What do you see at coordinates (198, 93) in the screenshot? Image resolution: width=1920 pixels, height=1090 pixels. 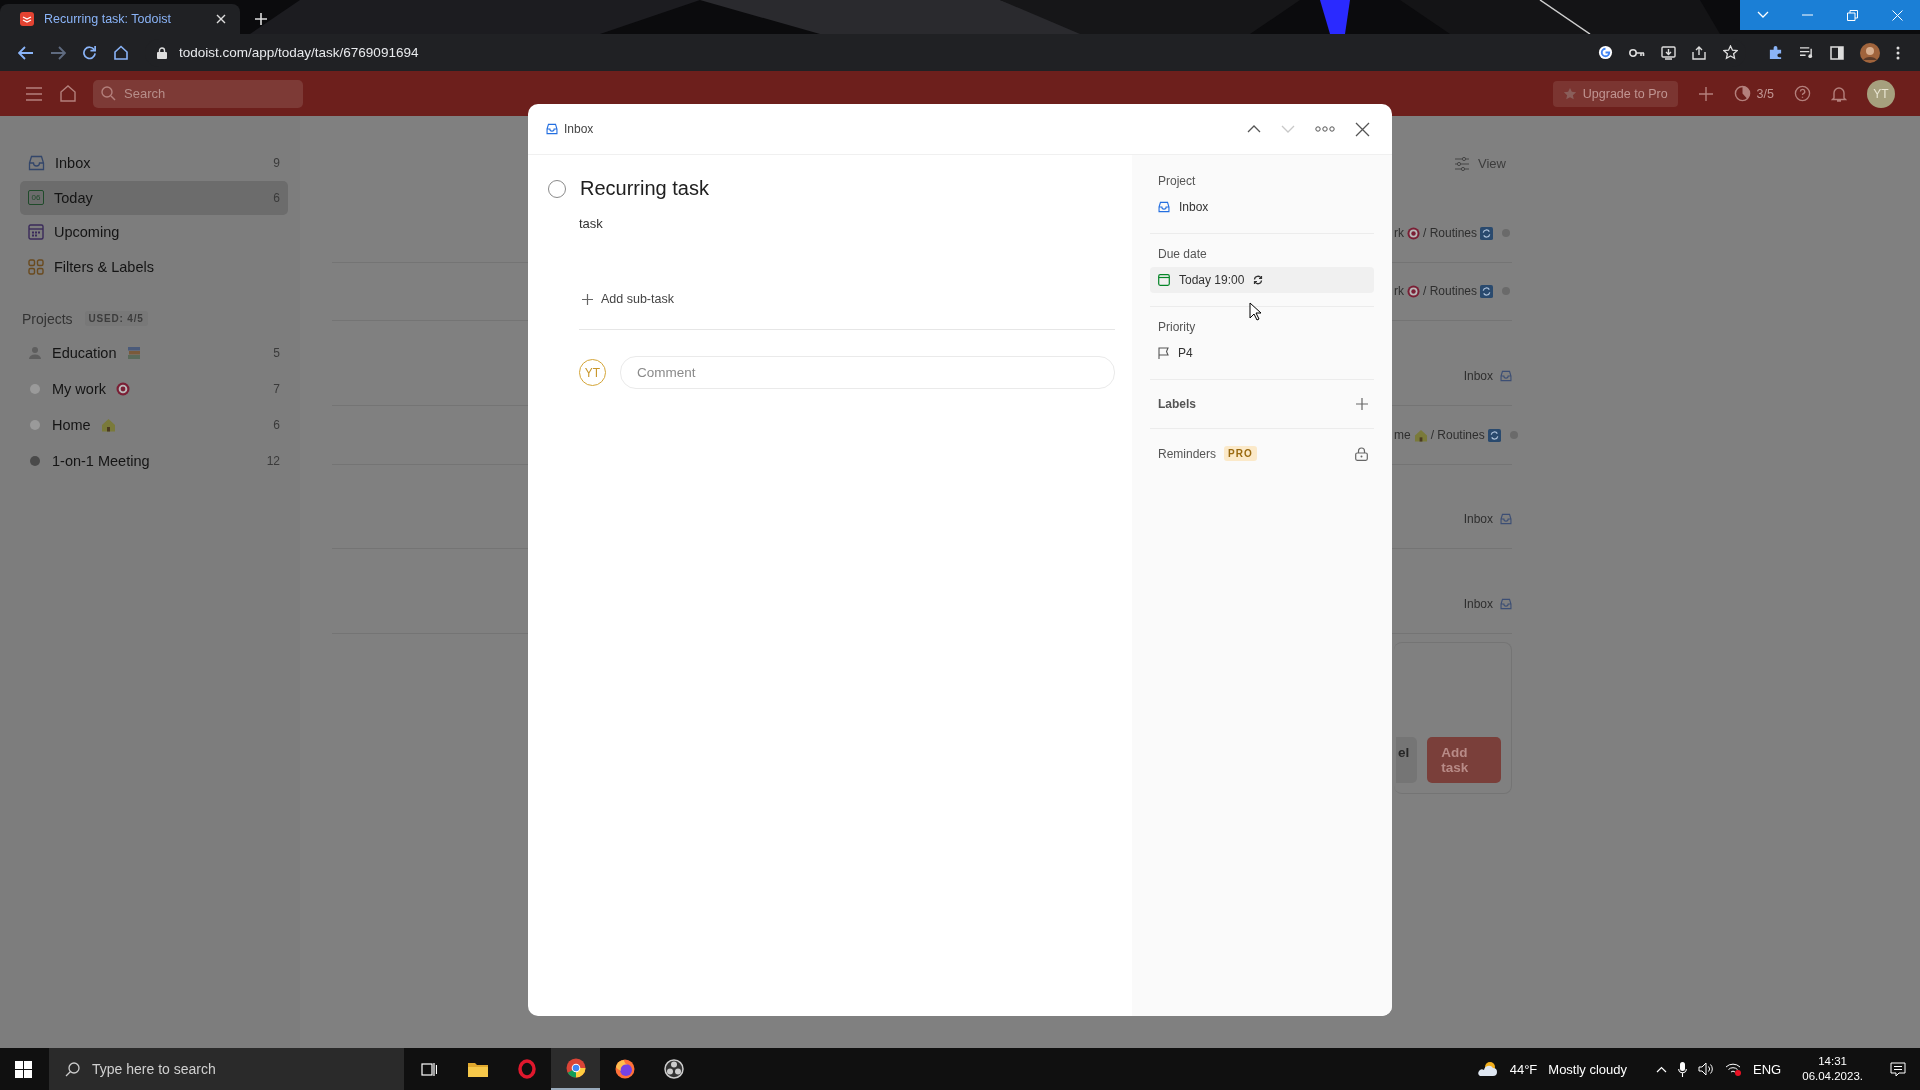 I see `search-field: Search` at bounding box center [198, 93].